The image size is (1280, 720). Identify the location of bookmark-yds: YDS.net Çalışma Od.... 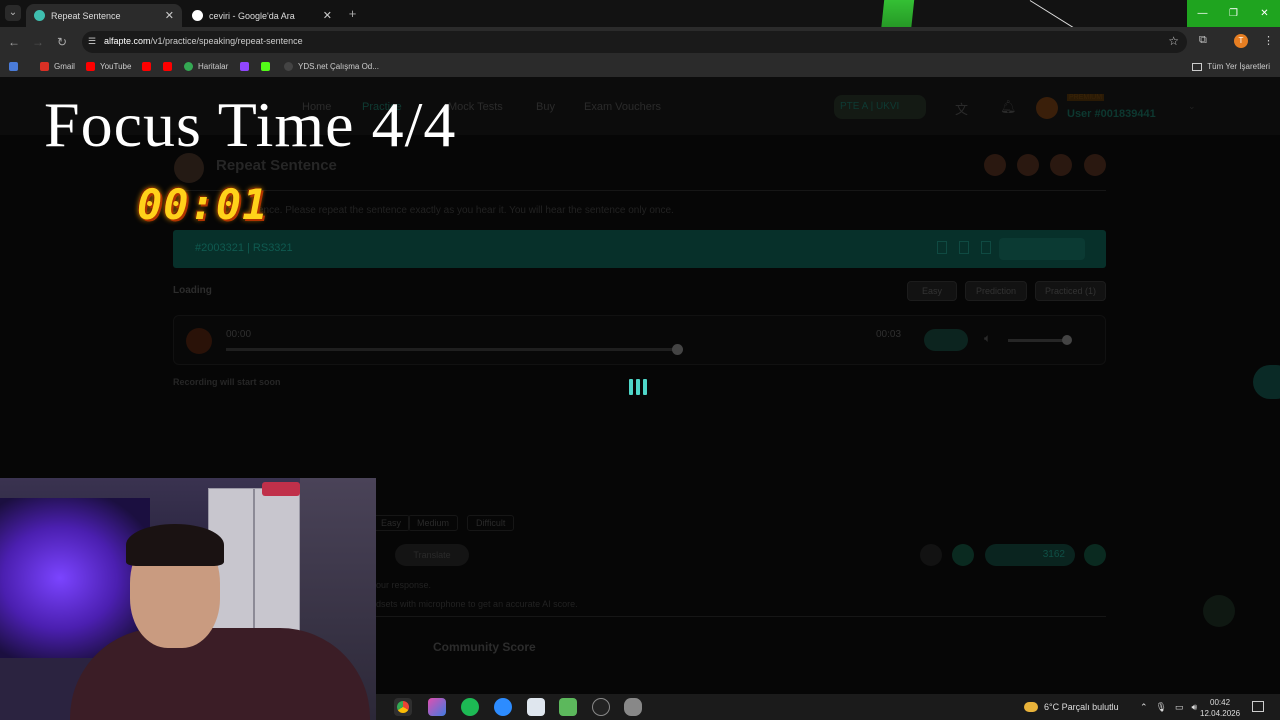
(331, 66).